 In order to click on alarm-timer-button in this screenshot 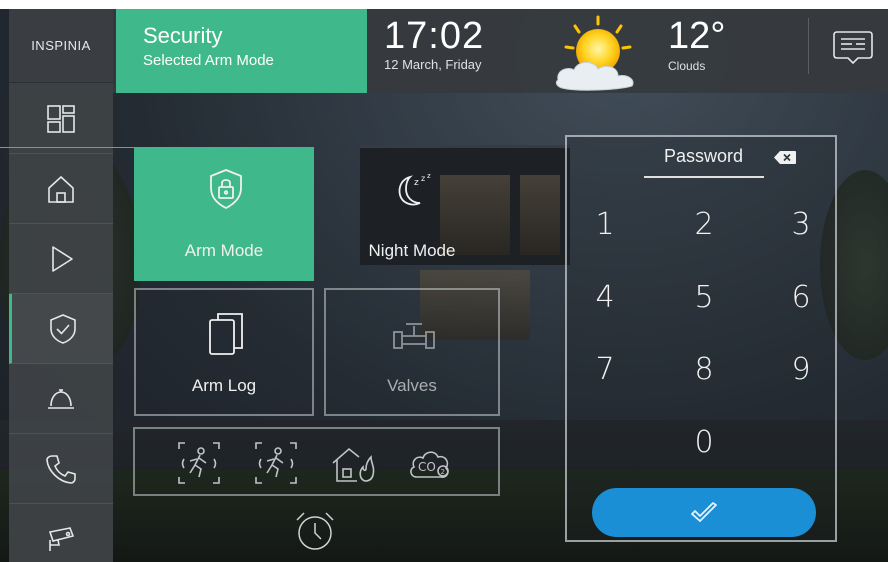, I will do `click(315, 531)`.